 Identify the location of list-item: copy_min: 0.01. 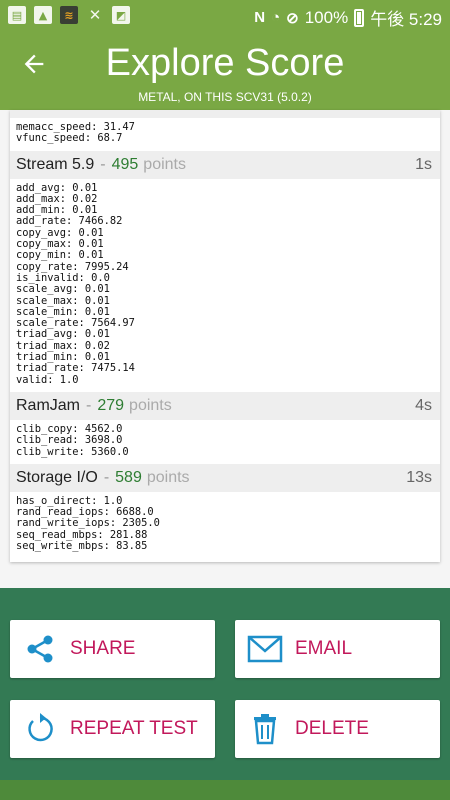
(60, 255).